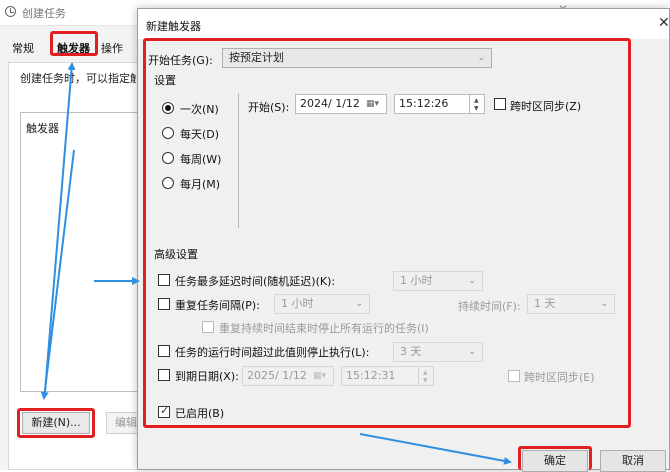  What do you see at coordinates (435, 449) in the screenshot?
I see `arrow-to-ok-button` at bounding box center [435, 449].